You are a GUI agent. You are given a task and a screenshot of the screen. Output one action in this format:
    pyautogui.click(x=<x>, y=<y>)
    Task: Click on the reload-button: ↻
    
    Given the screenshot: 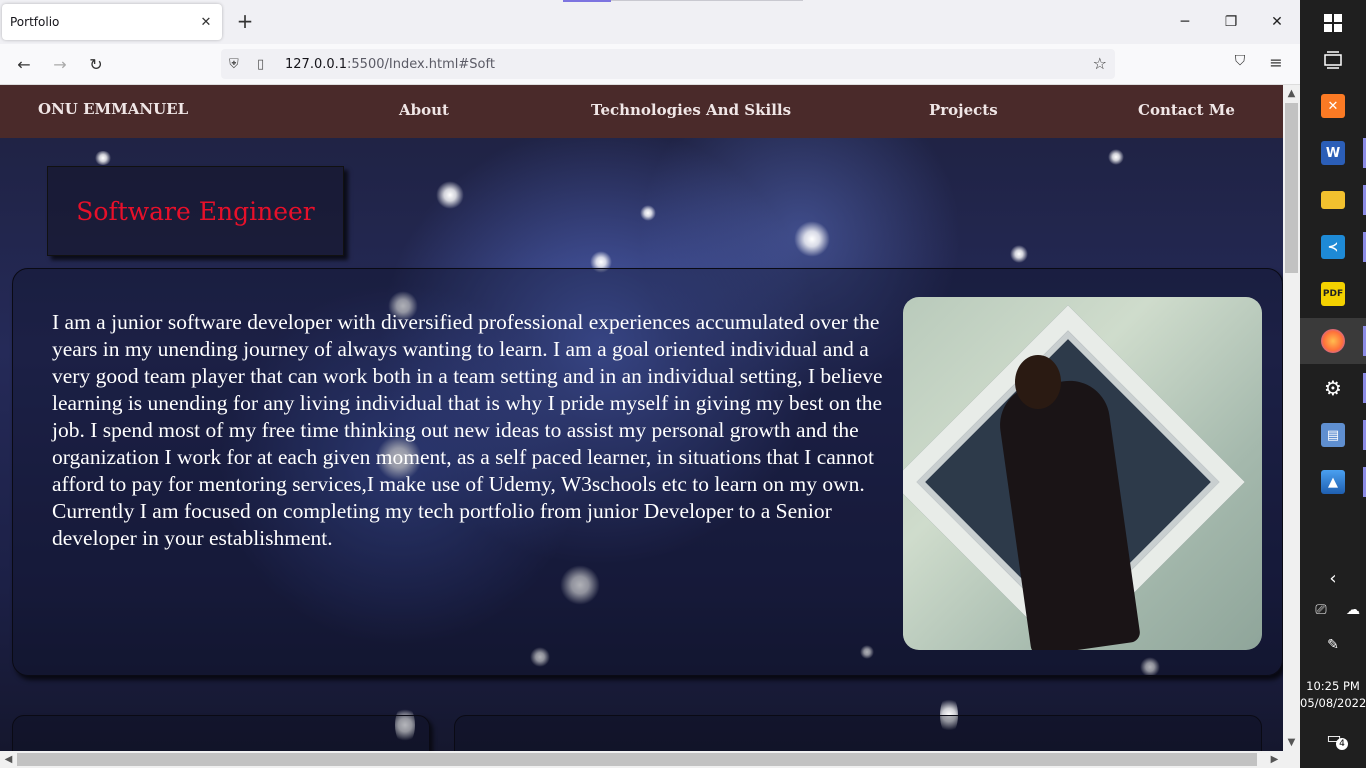 What is the action you would take?
    pyautogui.click(x=96, y=65)
    